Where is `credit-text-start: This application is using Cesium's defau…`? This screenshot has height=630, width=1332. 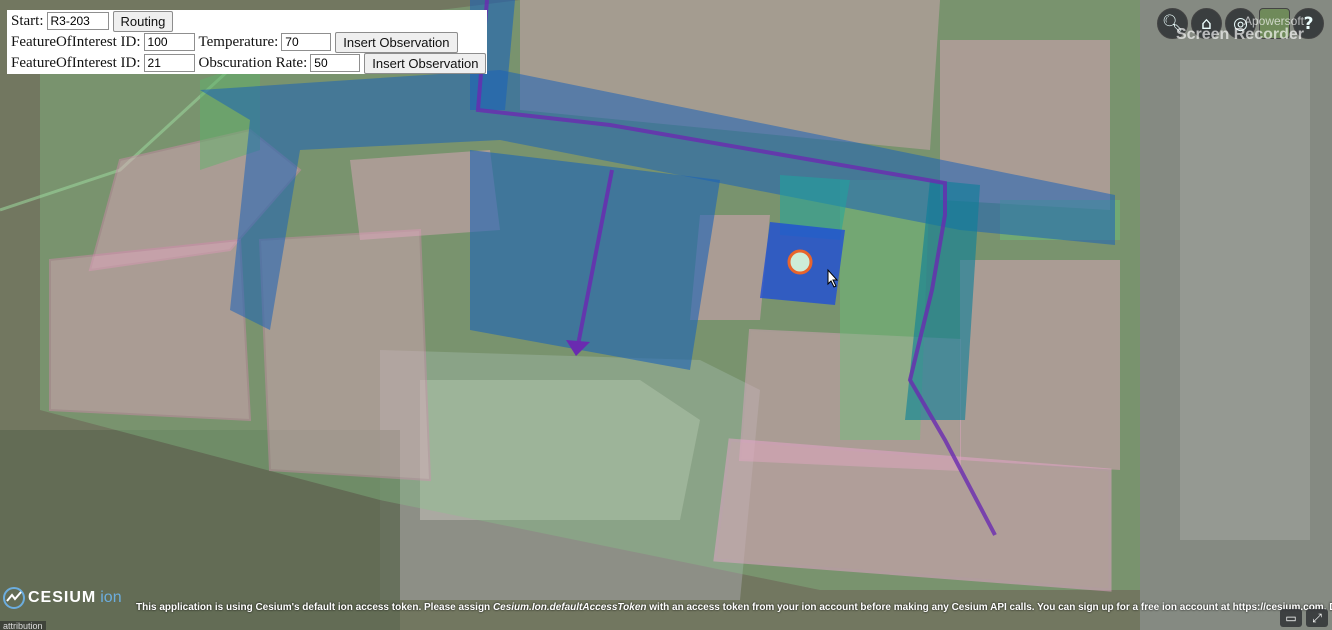 credit-text-start: This application is using Cesium's defau… is located at coordinates (314, 607).